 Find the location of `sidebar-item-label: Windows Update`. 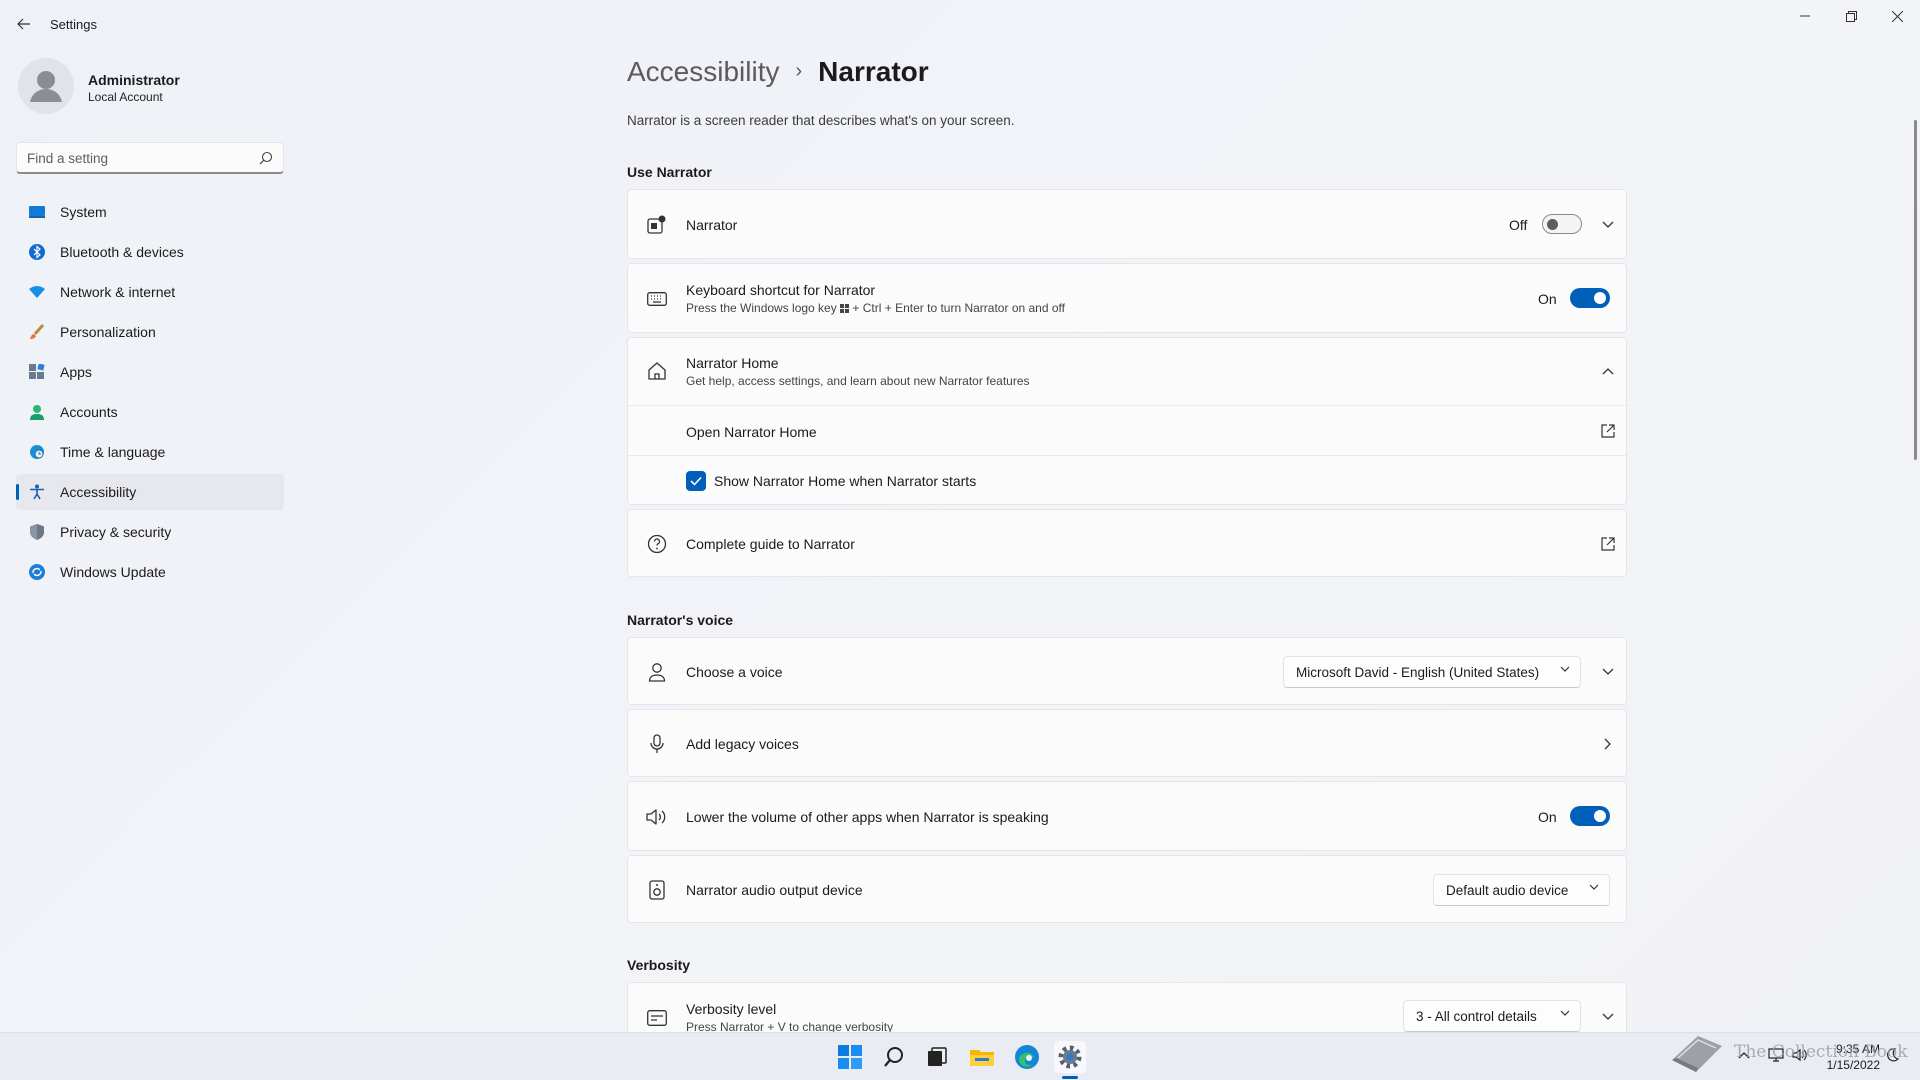

sidebar-item-label: Windows Update is located at coordinates (113, 572).